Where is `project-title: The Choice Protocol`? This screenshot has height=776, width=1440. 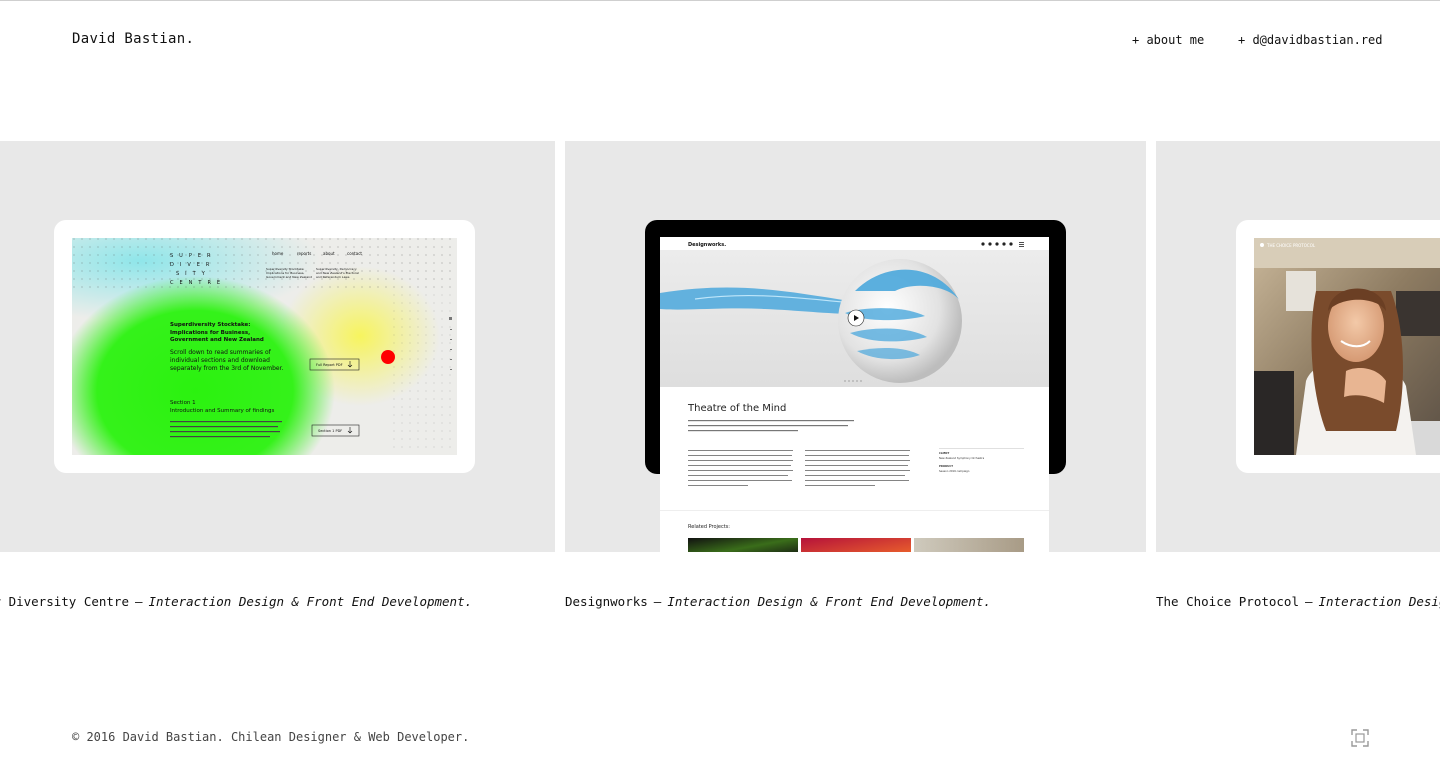
project-title: The Choice Protocol is located at coordinates (1227, 601).